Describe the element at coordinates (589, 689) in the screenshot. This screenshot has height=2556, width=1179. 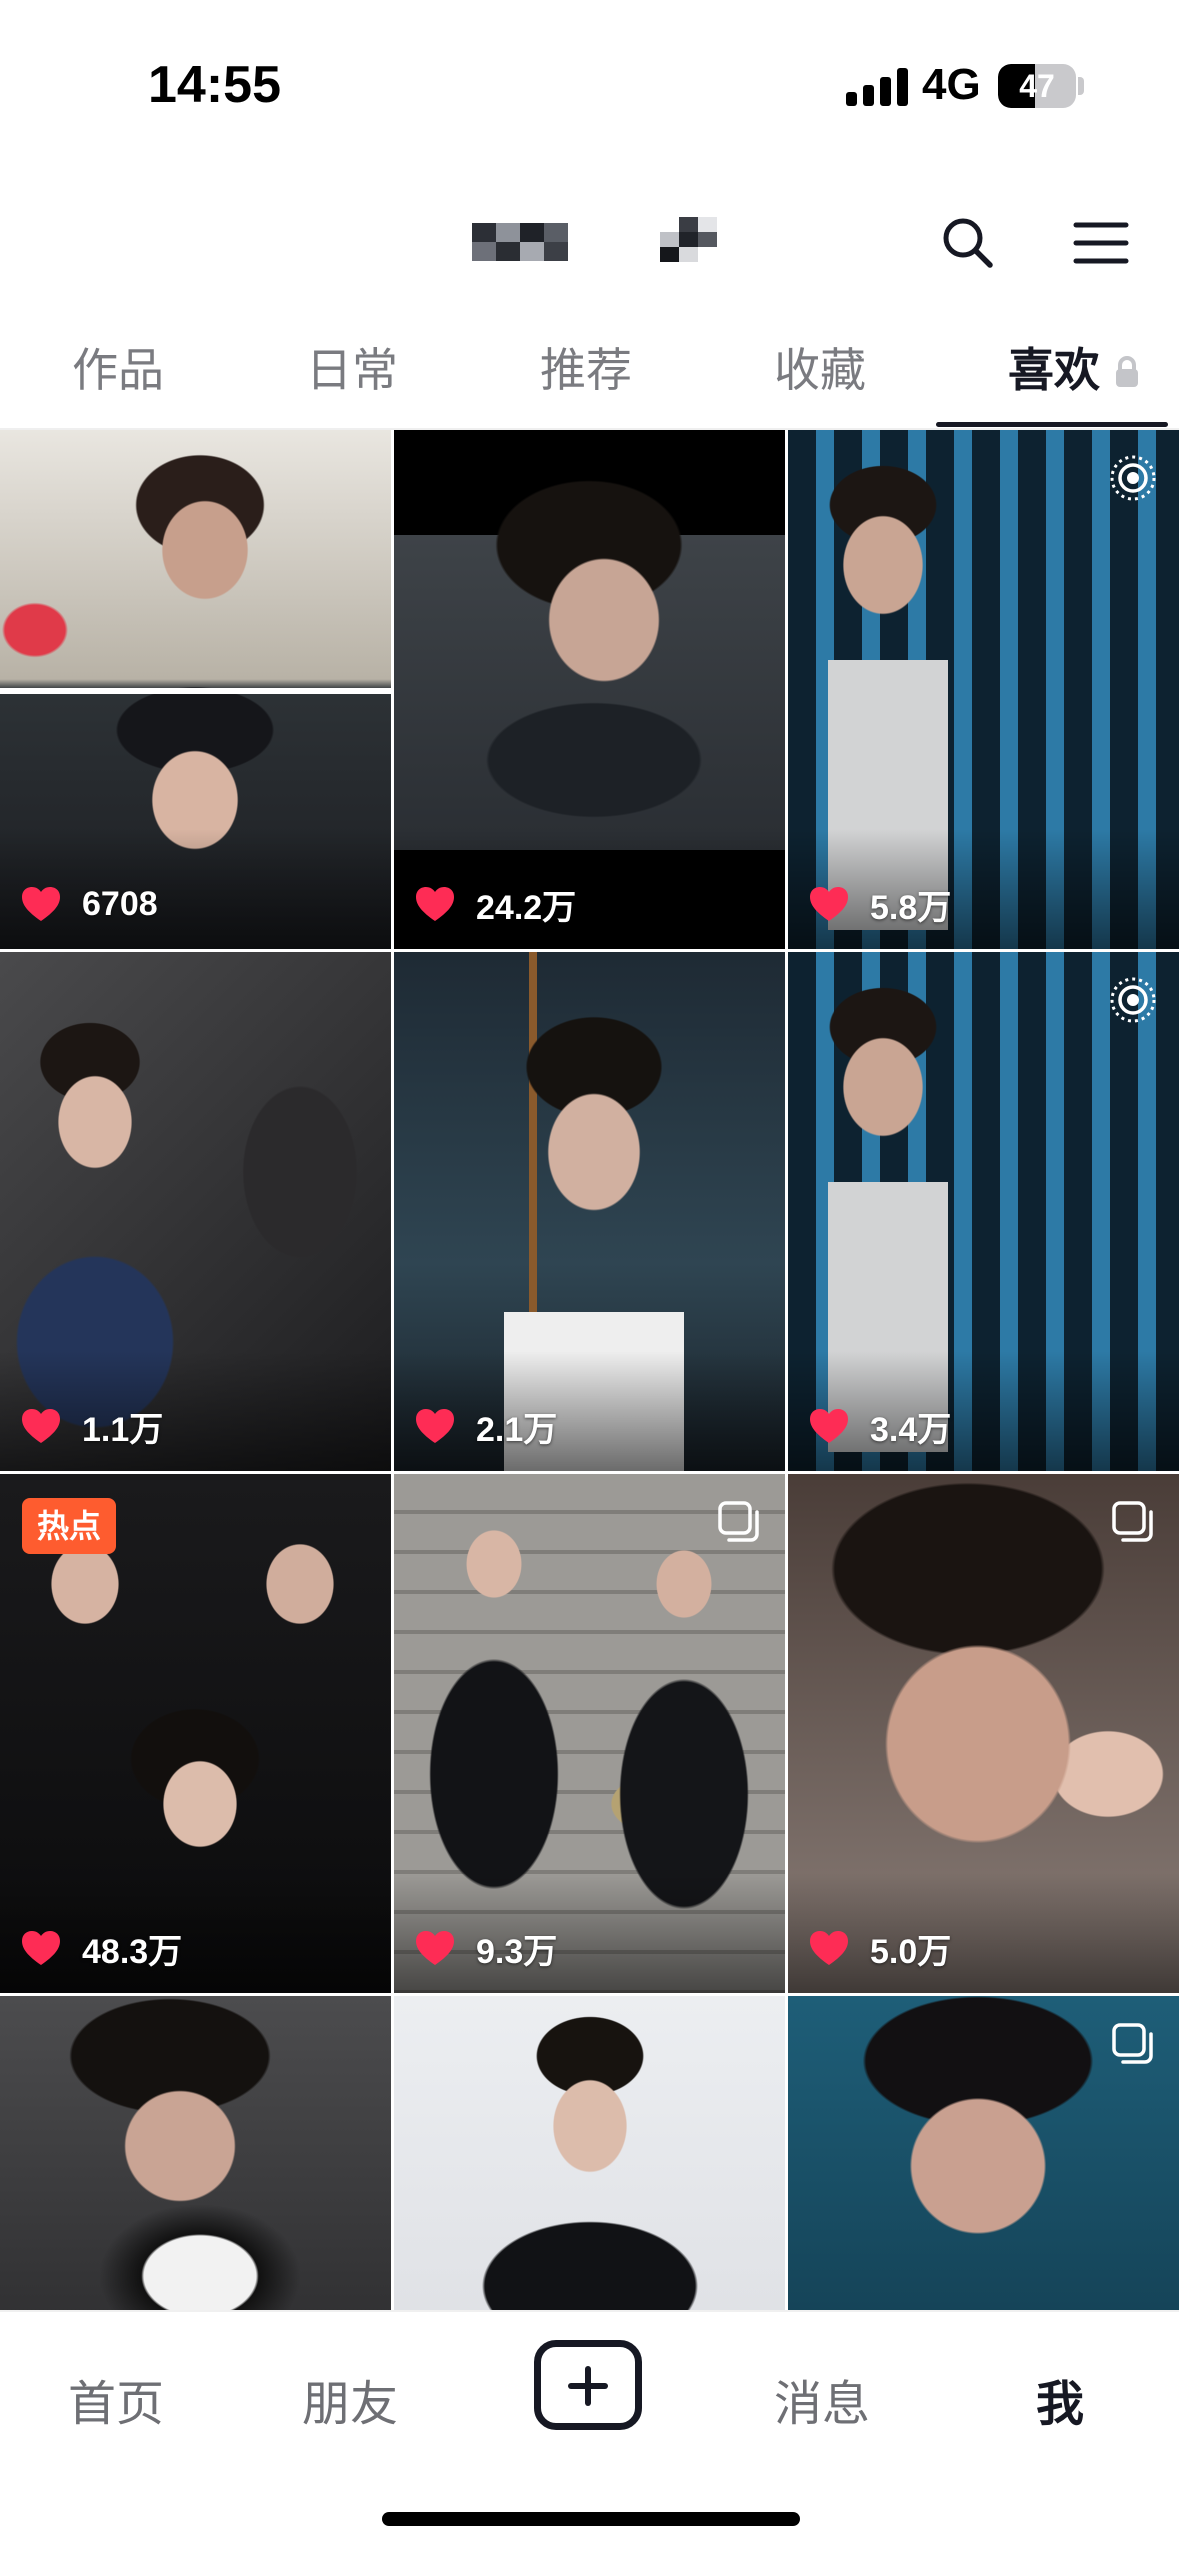
I see `video-thumbnail: 24.2万` at that location.